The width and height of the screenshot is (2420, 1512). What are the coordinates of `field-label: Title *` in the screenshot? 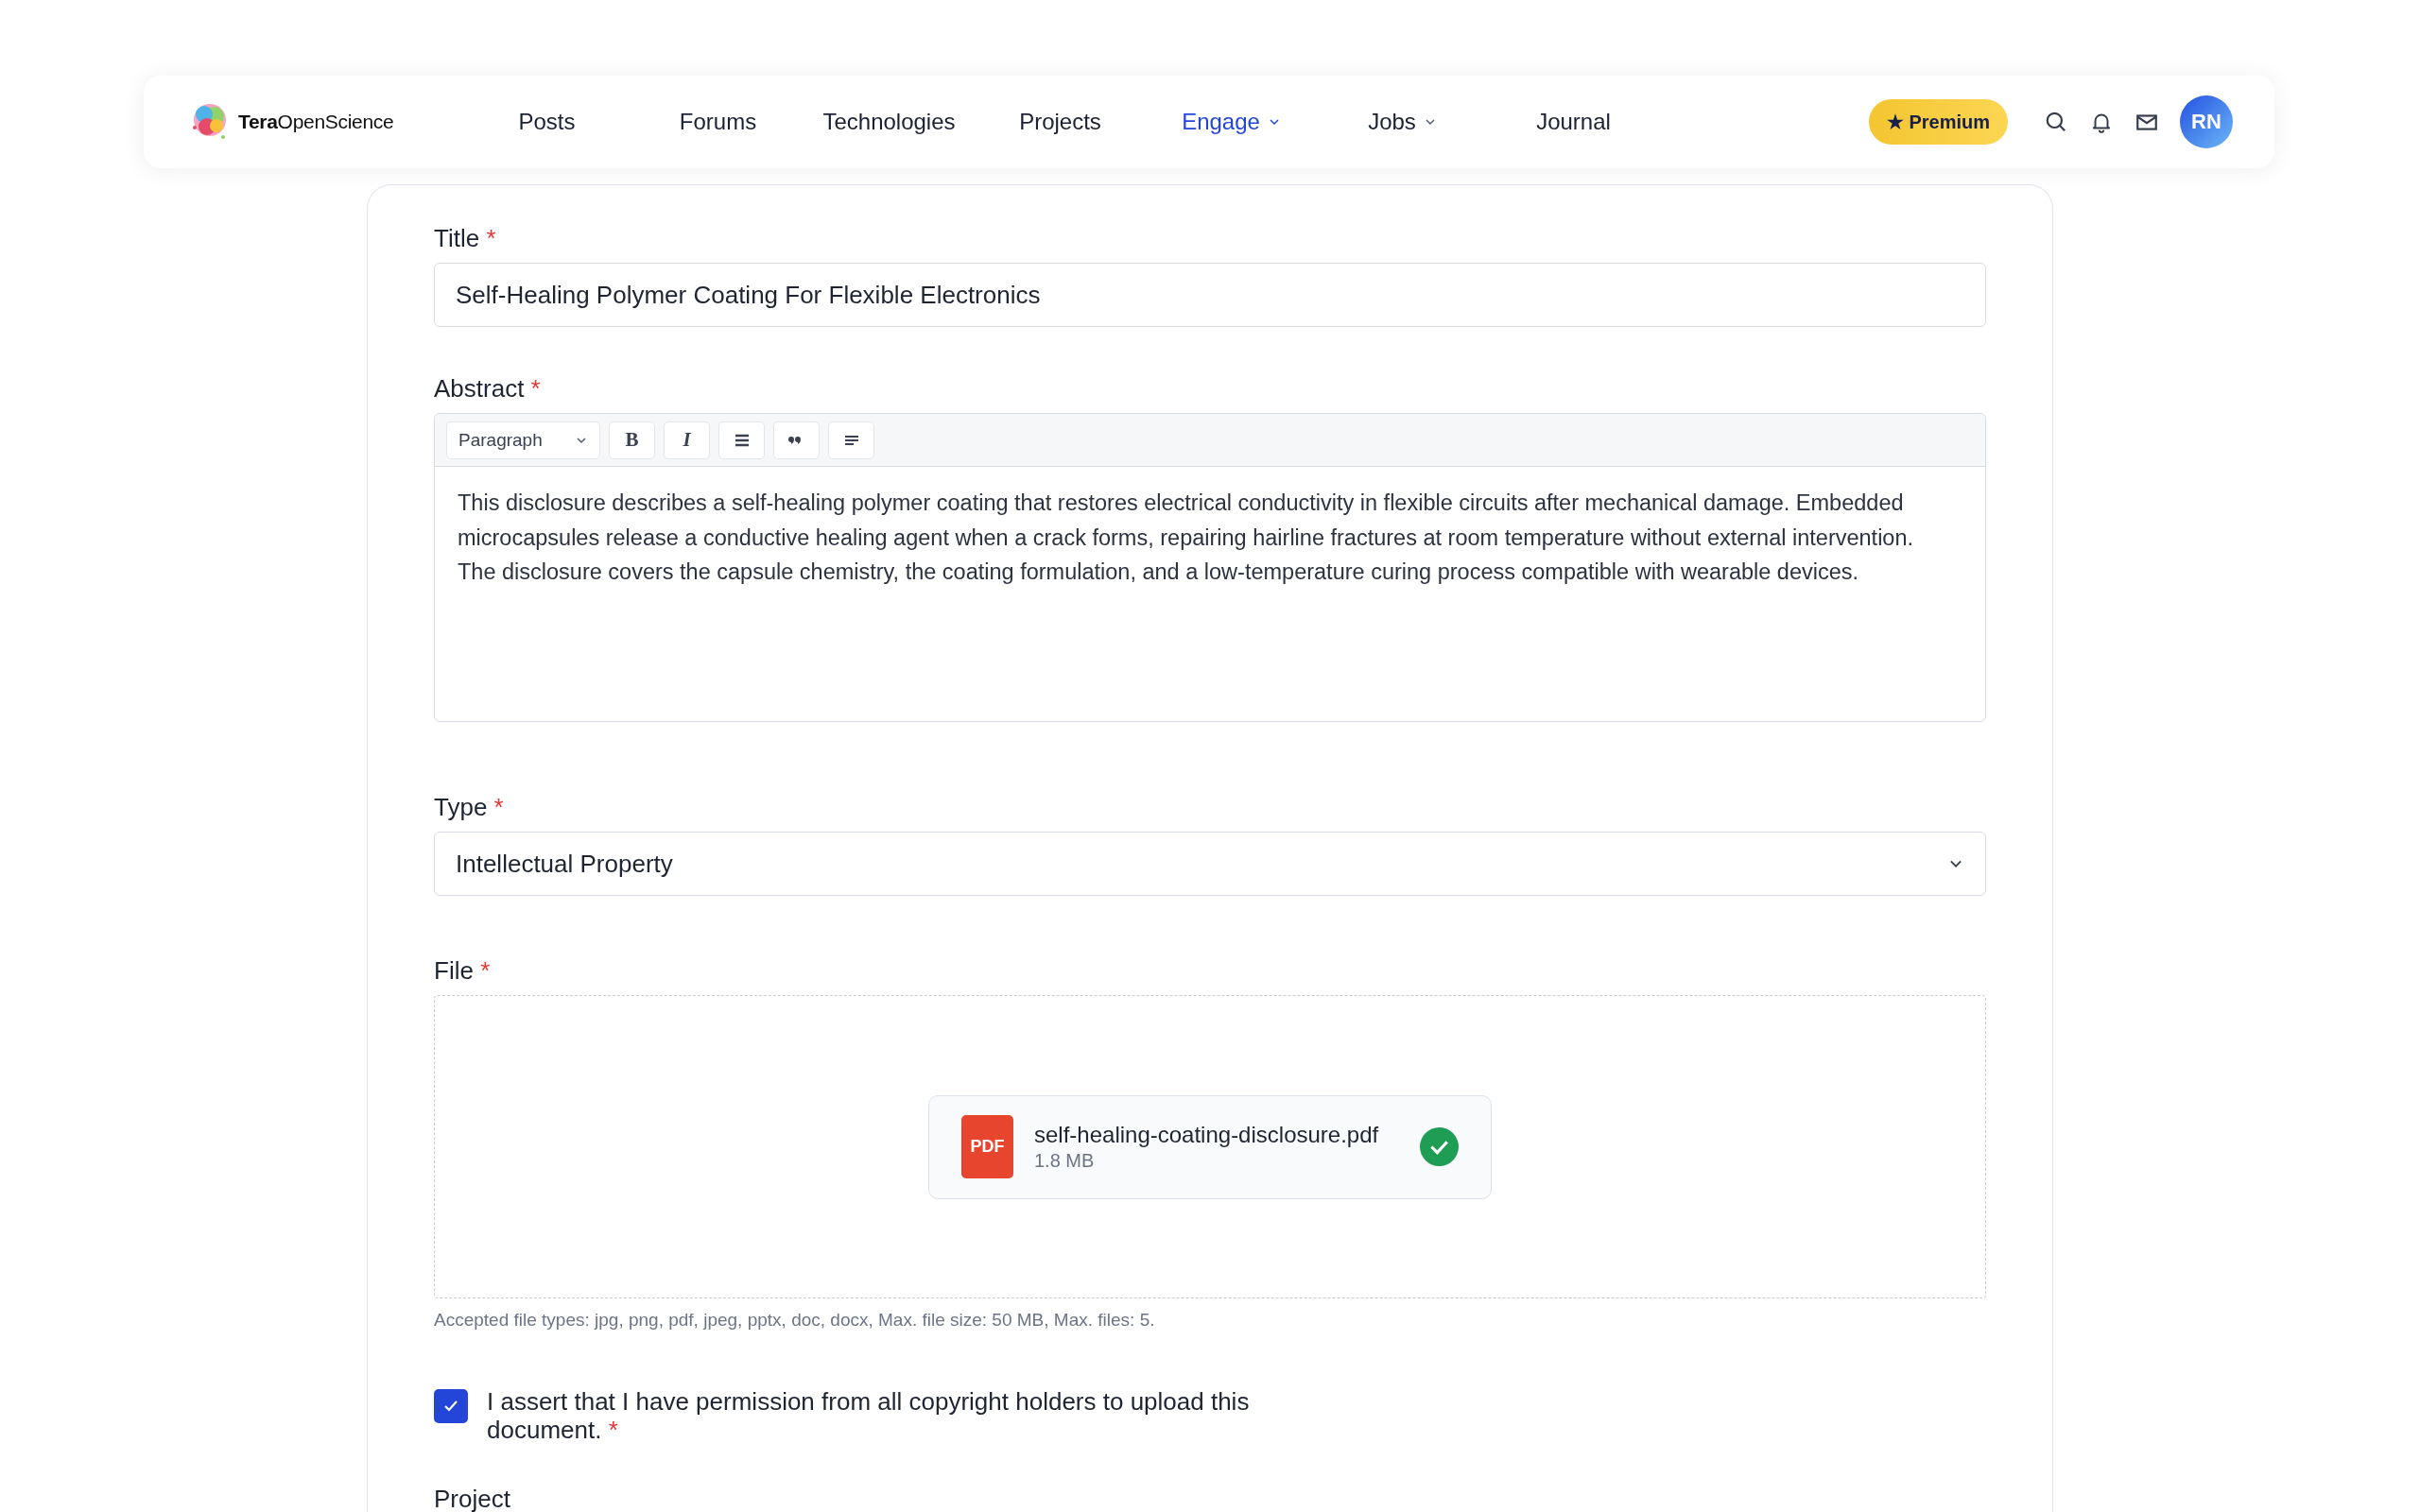 It's located at (465, 238).